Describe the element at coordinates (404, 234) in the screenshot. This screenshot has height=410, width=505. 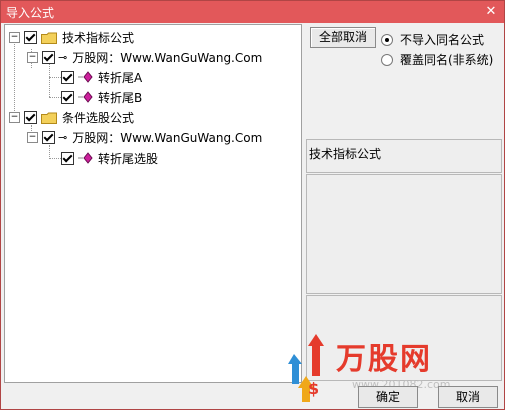
I see `formula-description-box` at that location.